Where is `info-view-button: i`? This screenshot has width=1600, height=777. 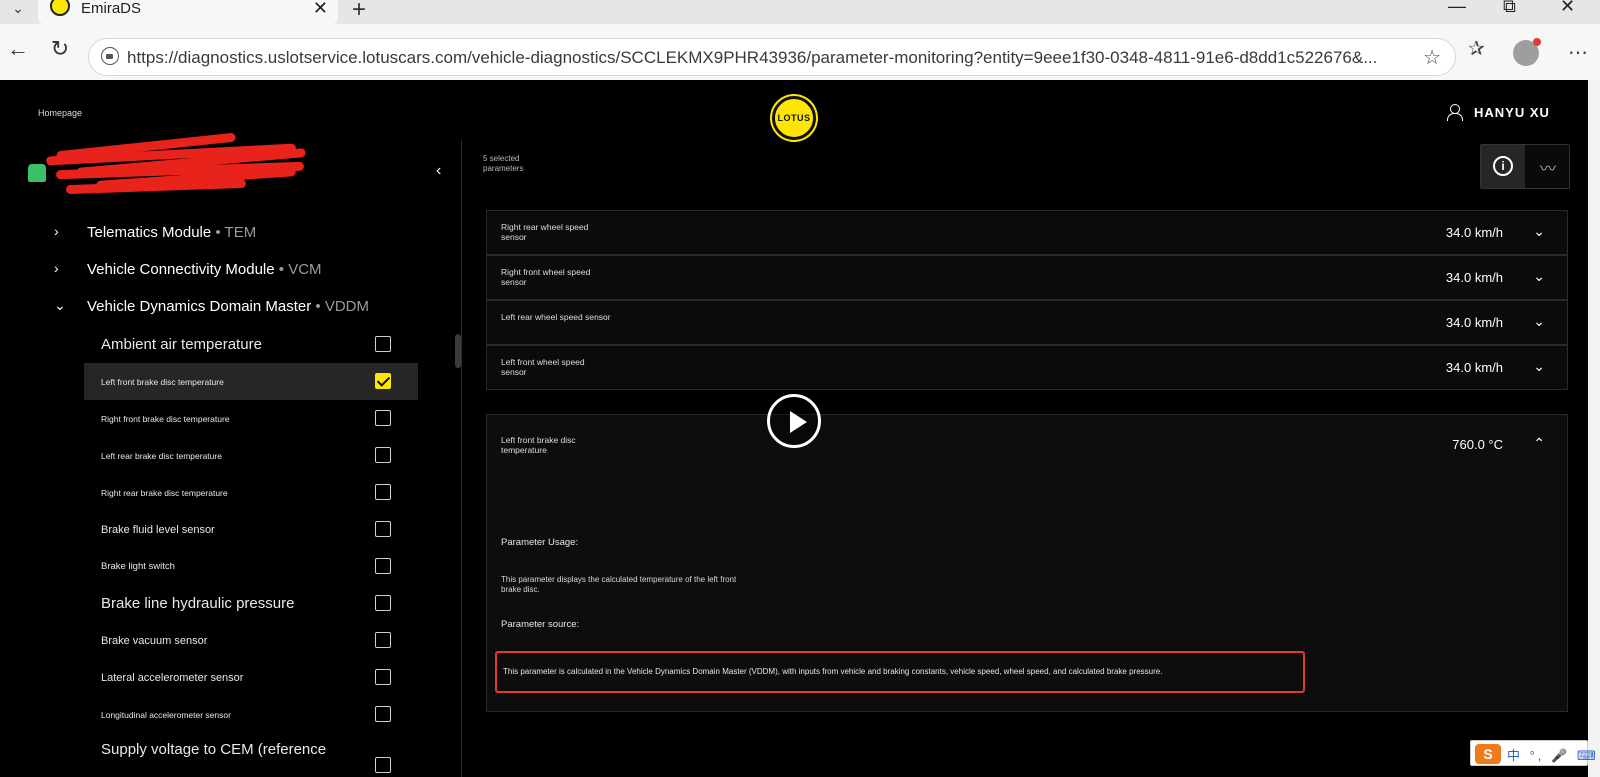
info-view-button: i is located at coordinates (1503, 166).